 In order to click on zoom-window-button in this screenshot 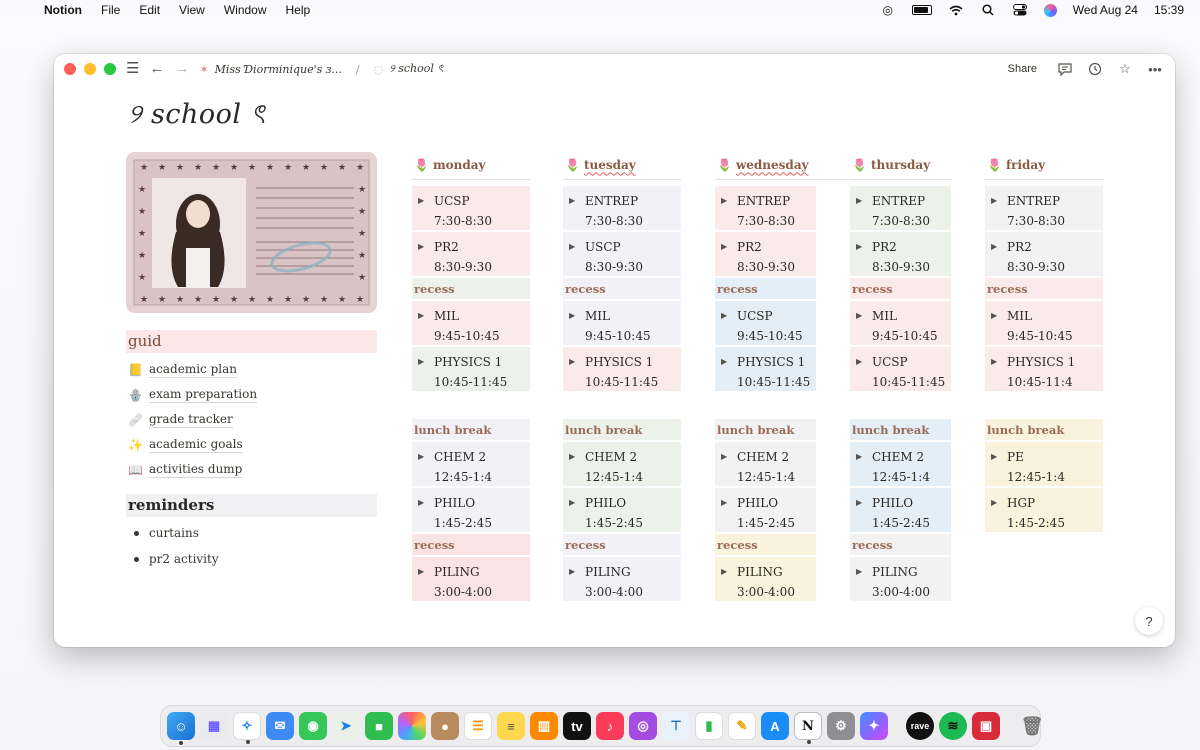, I will do `click(110, 69)`.